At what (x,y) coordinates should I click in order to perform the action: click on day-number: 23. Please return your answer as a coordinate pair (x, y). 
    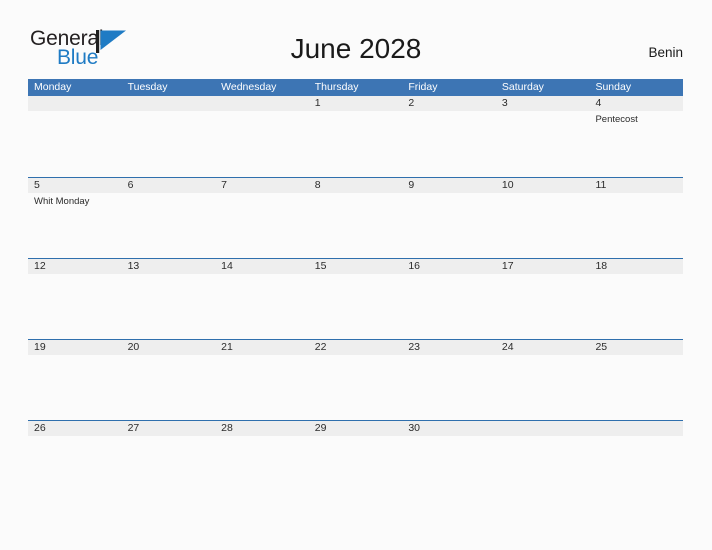
    Looking at the image, I should click on (414, 347).